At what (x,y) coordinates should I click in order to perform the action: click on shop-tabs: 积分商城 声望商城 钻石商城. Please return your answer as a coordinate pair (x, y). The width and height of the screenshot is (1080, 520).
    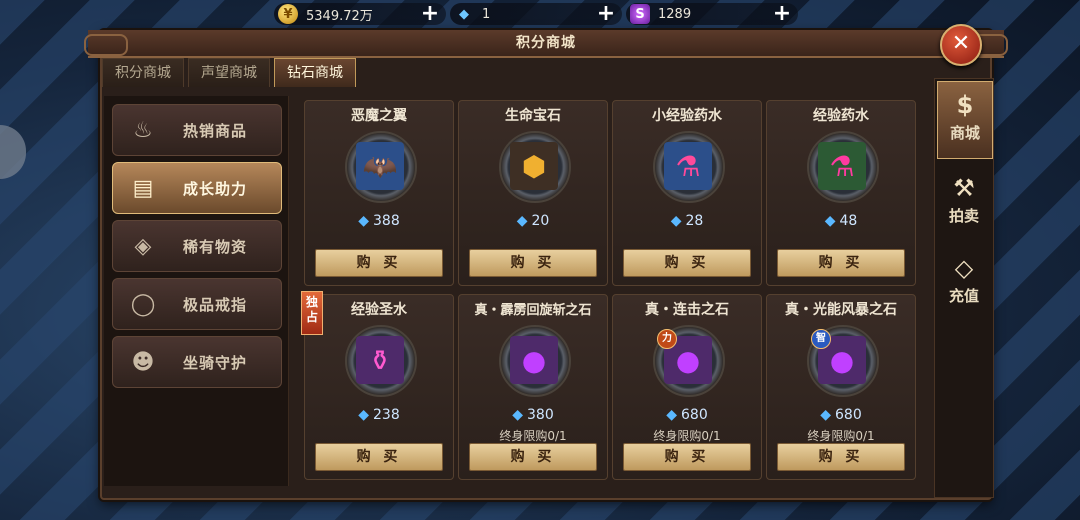
    Looking at the image, I should click on (229, 73).